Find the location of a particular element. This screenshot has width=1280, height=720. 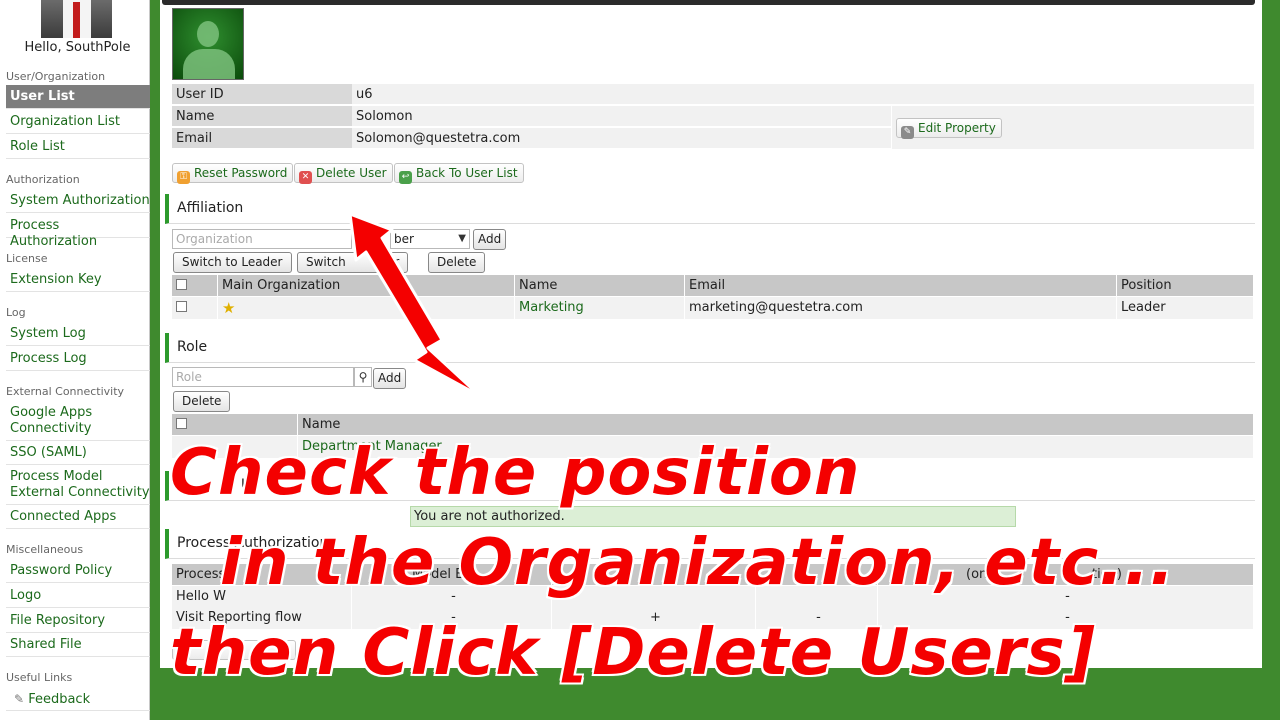

proc-header-model-edit: Model Ed is located at coordinates (452, 574).